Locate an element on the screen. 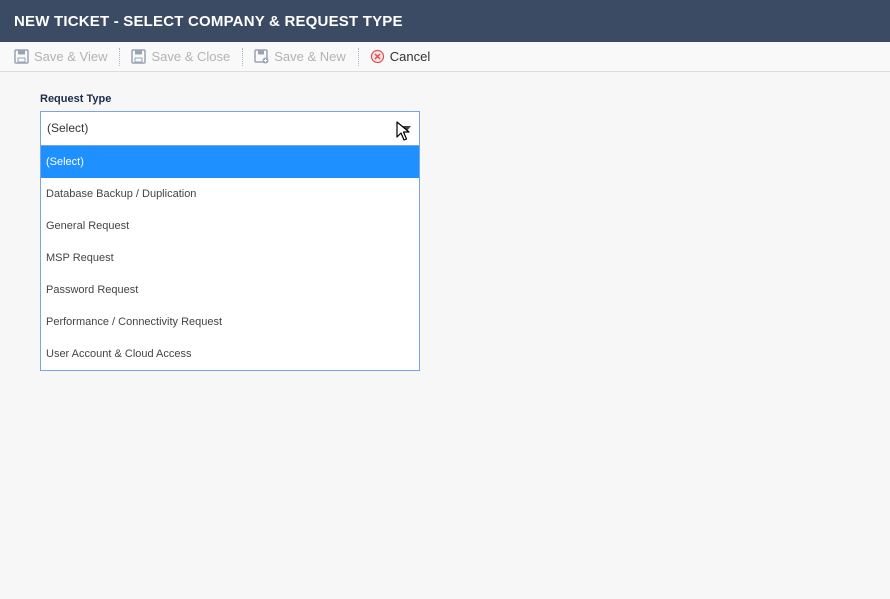  request-type-label: Request Type is located at coordinates (76, 99).